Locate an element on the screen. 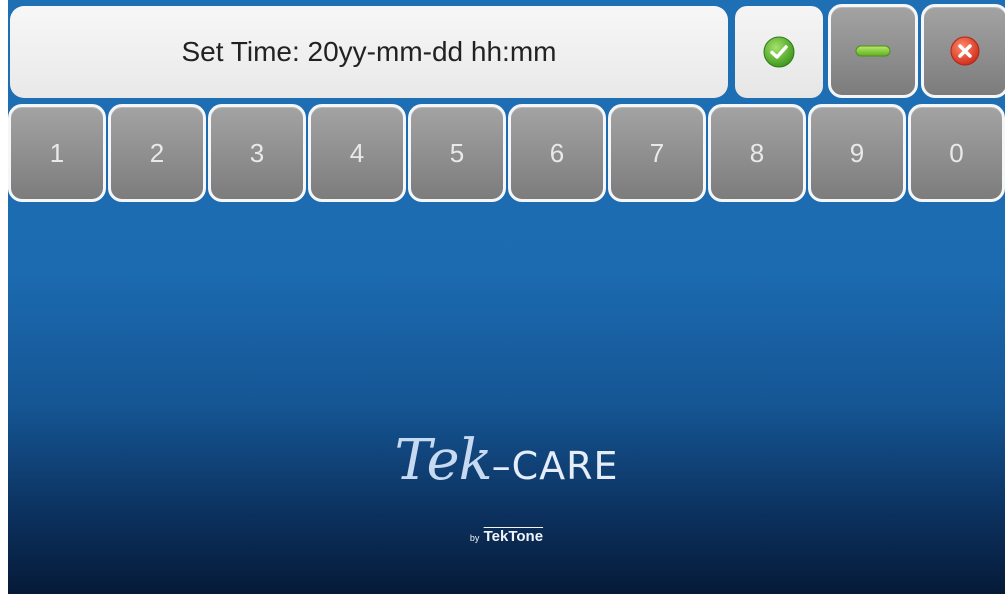 Image resolution: width=1005 pixels, height=594 pixels. backspace-button is located at coordinates (873, 51).